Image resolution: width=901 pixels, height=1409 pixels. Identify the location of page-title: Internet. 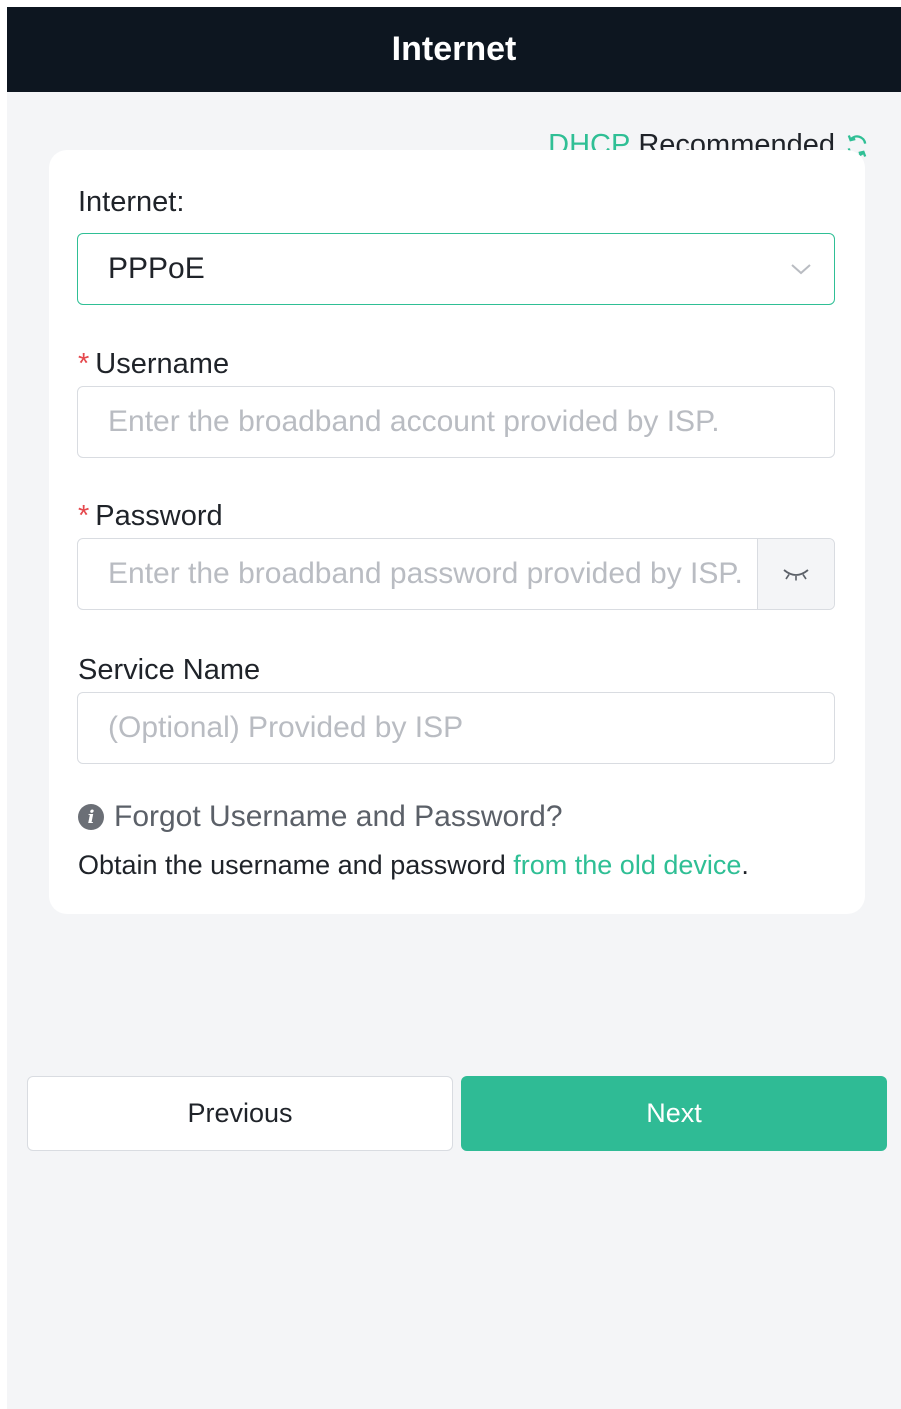
(454, 49).